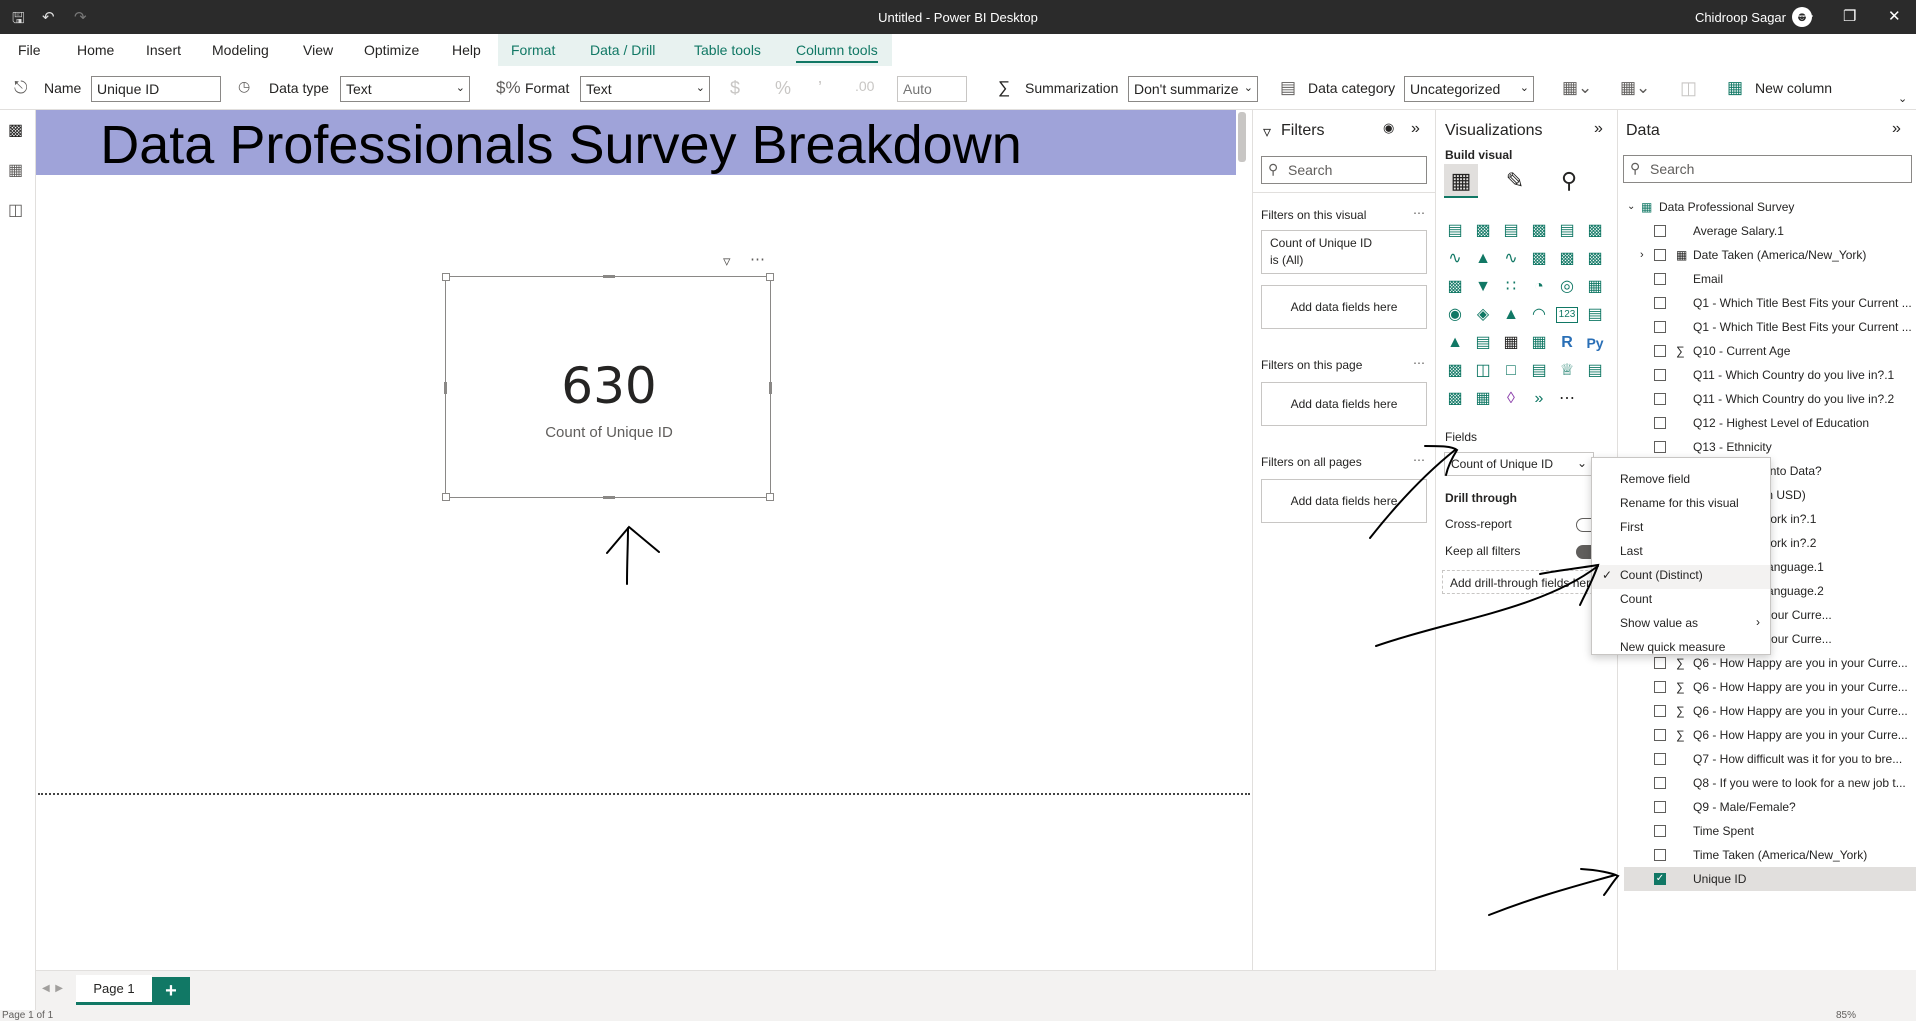  Describe the element at coordinates (1193, 89) in the screenshot. I see `summarization-select: Don't summarize ⌄` at that location.